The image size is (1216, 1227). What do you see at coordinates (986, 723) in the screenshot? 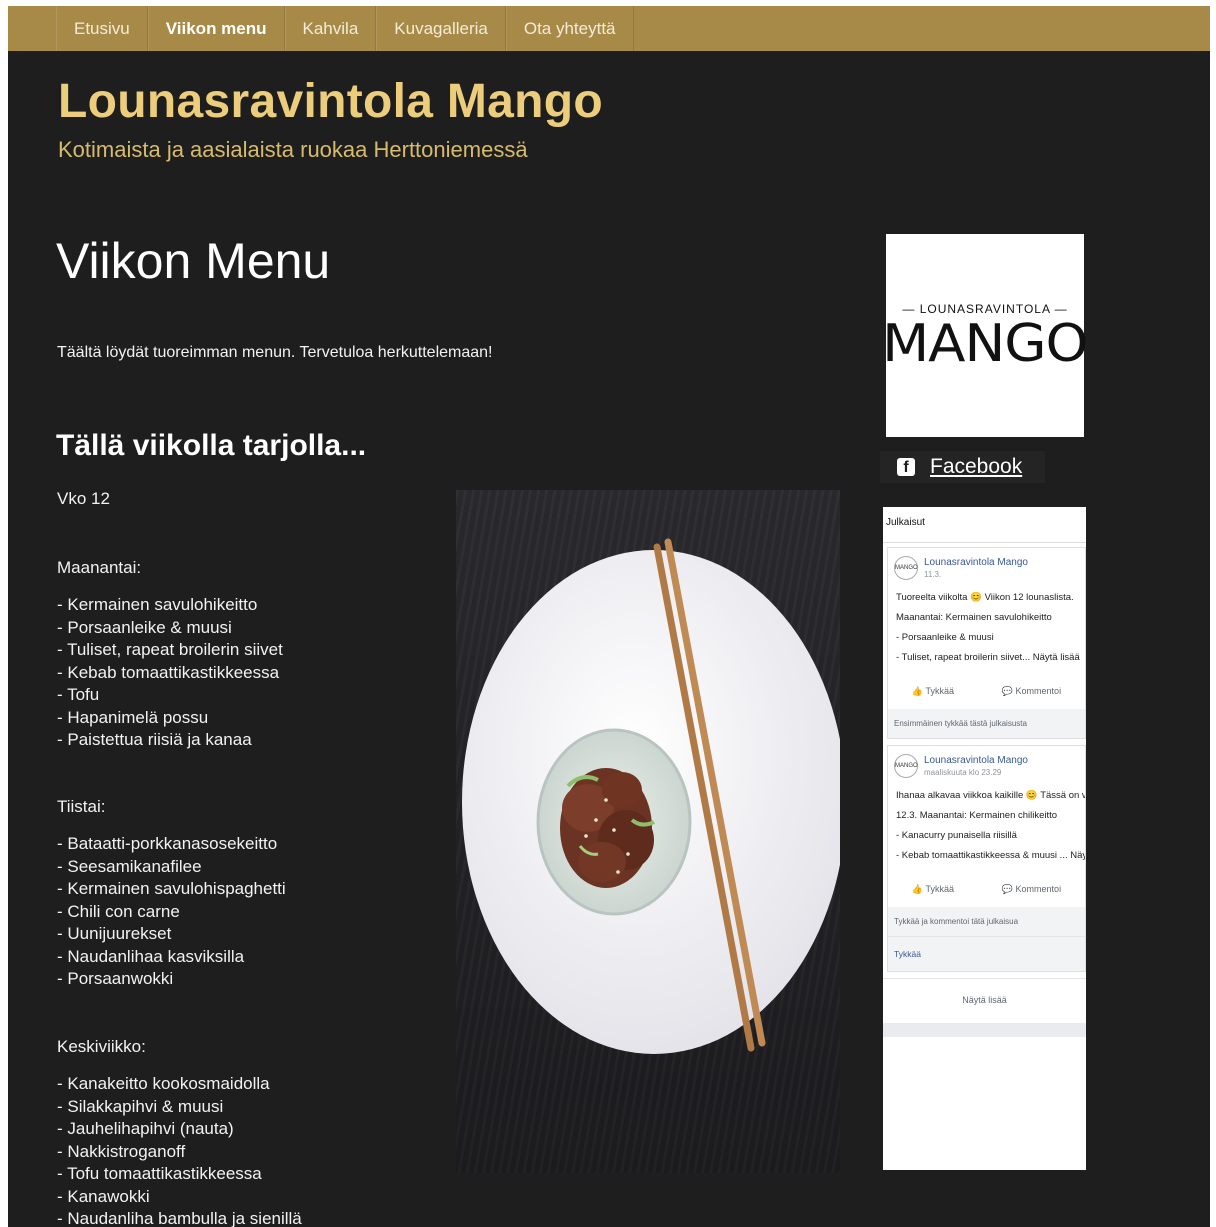
I see `post-footer: Ensimmäinen tykkää tästä julkaisusta` at bounding box center [986, 723].